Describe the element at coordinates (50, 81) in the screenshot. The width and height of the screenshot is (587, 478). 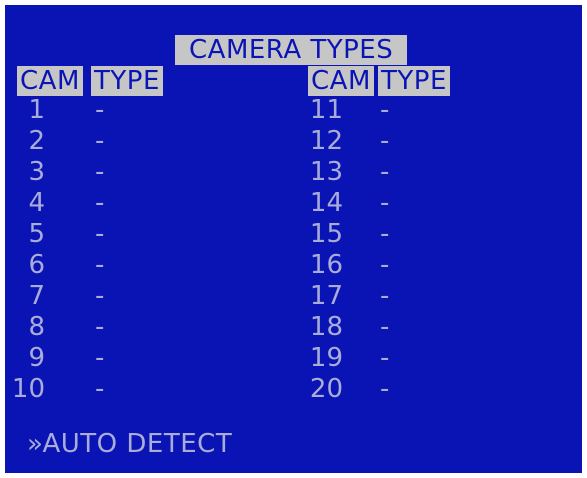
I see `cam-column-header-left: CAM` at that location.